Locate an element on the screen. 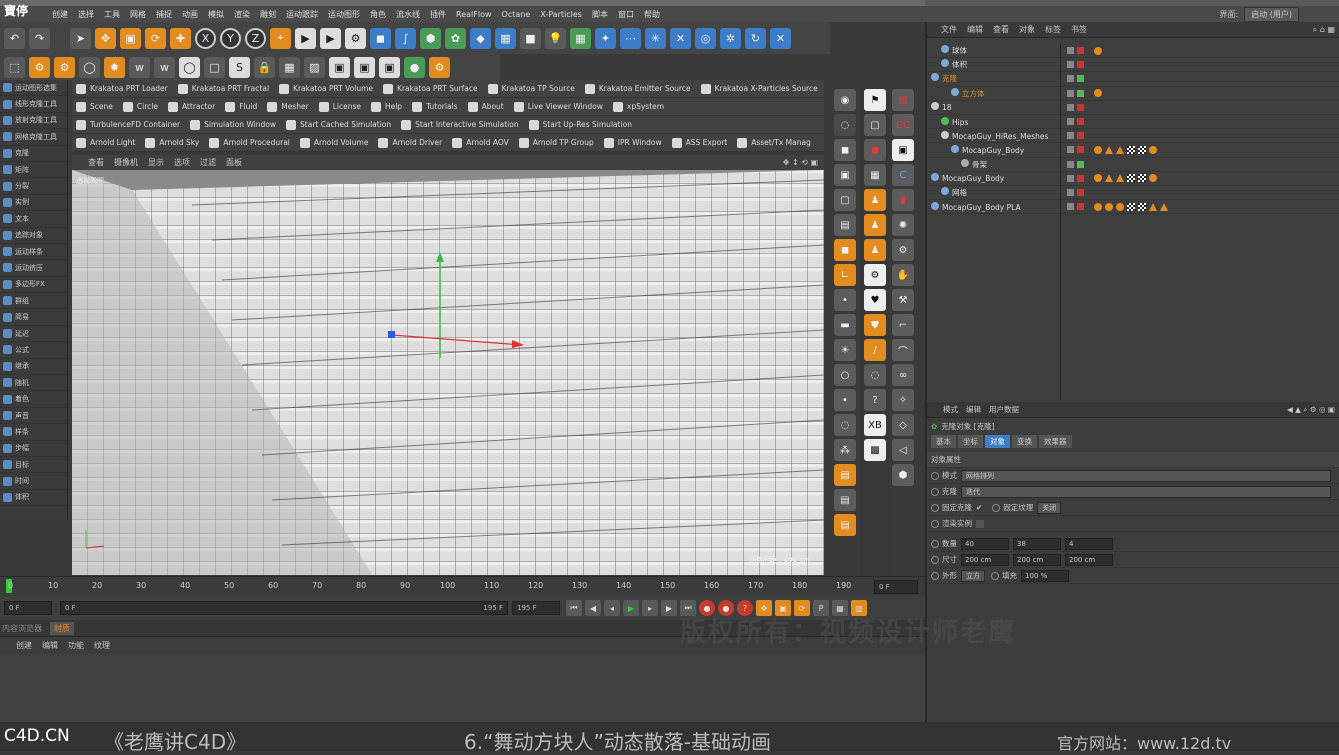 The height and width of the screenshot is (755, 1339). camera-icon: ■ is located at coordinates (530, 38).